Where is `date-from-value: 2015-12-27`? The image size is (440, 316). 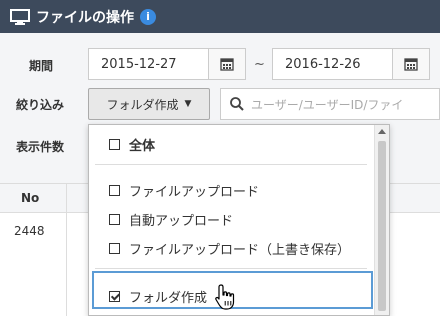
date-from-value: 2015-12-27 is located at coordinates (139, 64).